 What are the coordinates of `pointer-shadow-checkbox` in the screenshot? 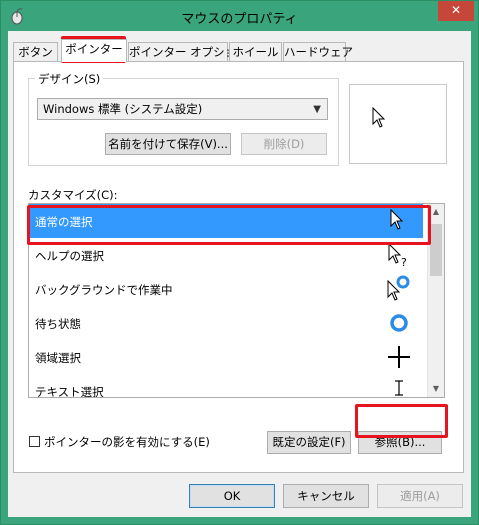 It's located at (34, 441).